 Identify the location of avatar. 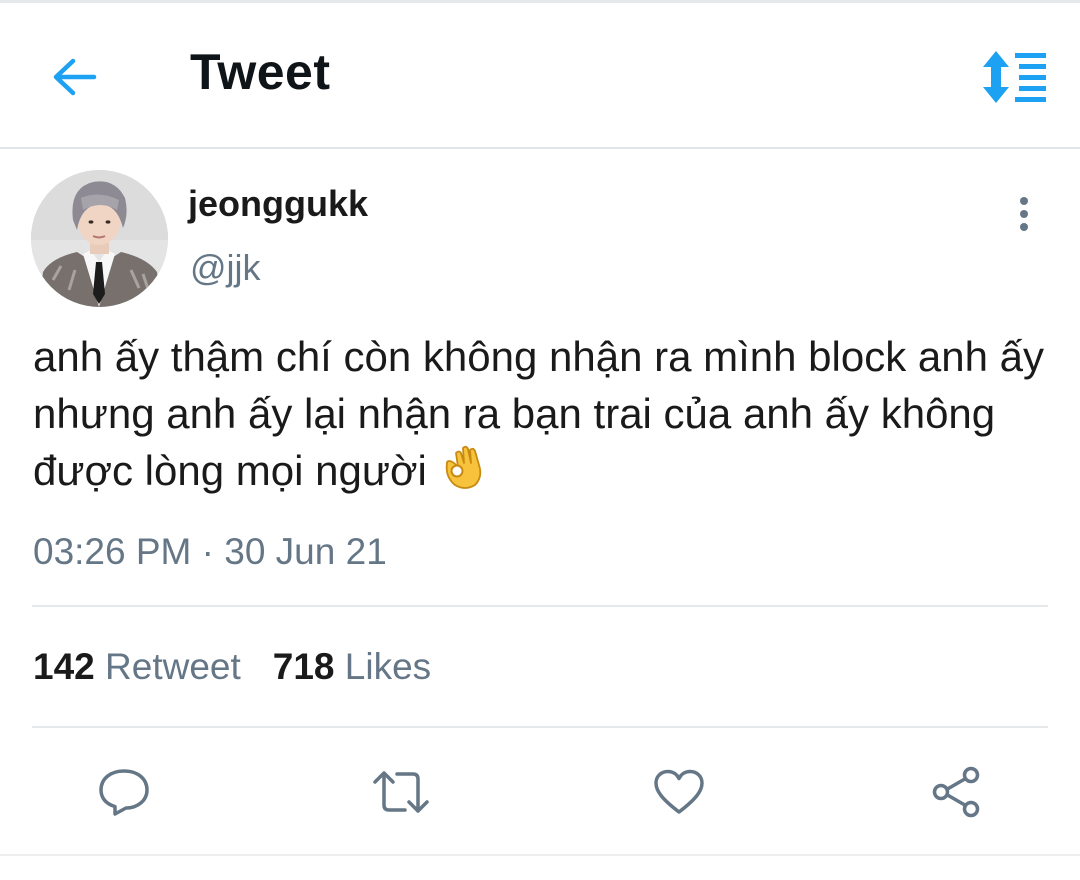
(99, 238).